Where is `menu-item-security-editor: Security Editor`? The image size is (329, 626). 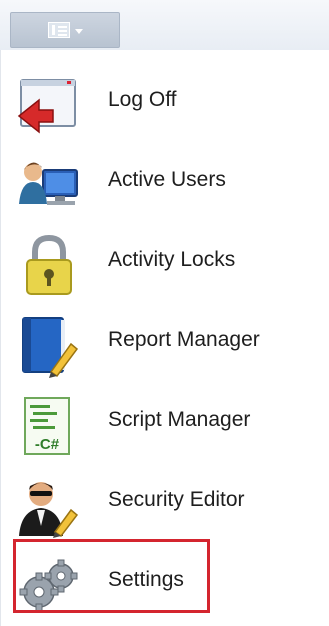
menu-item-security-editor: Security Editor is located at coordinates (165, 500).